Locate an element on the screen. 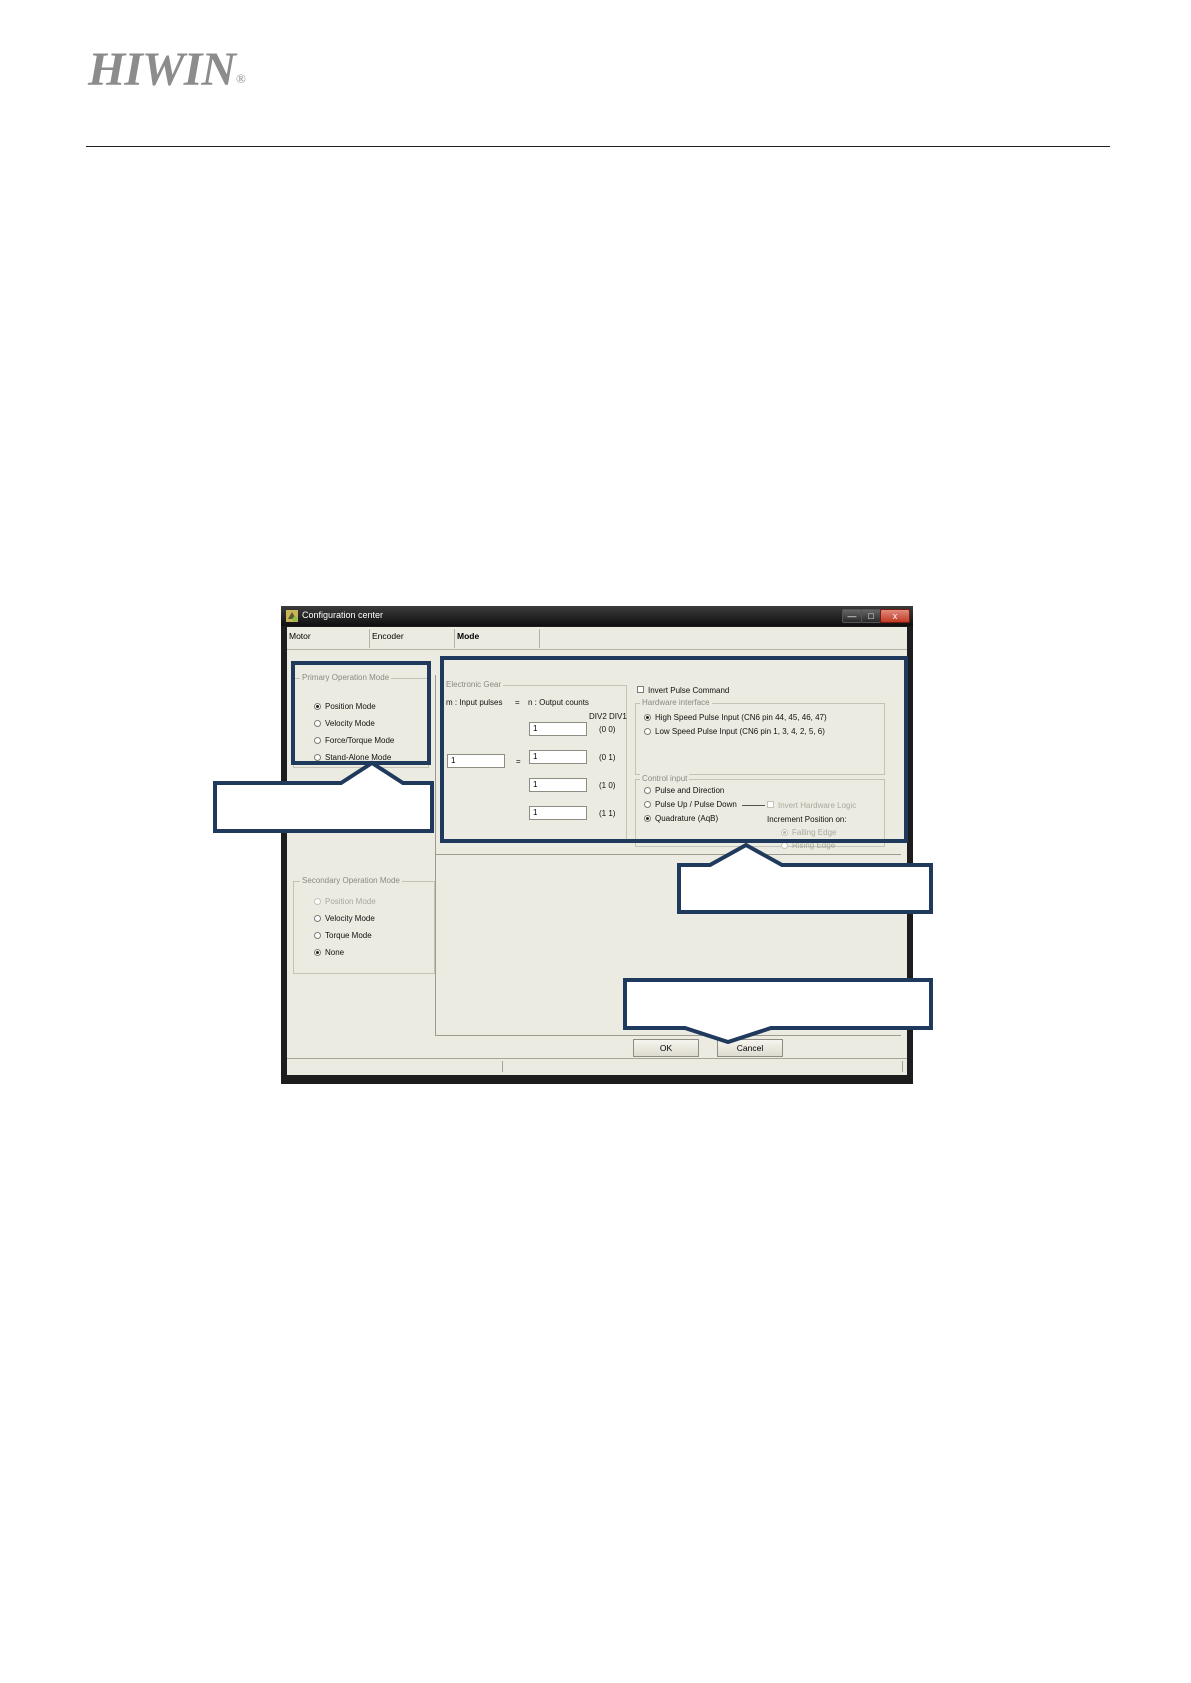  tab-motor: Motor is located at coordinates (328, 638).